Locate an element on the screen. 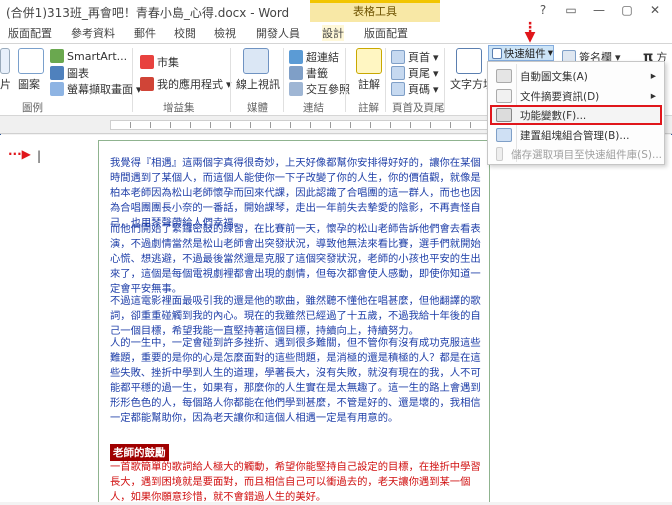 Image resolution: width=672 pixels, height=505 pixels. comment-heading: 老師的鼓勵 is located at coordinates (139, 452).